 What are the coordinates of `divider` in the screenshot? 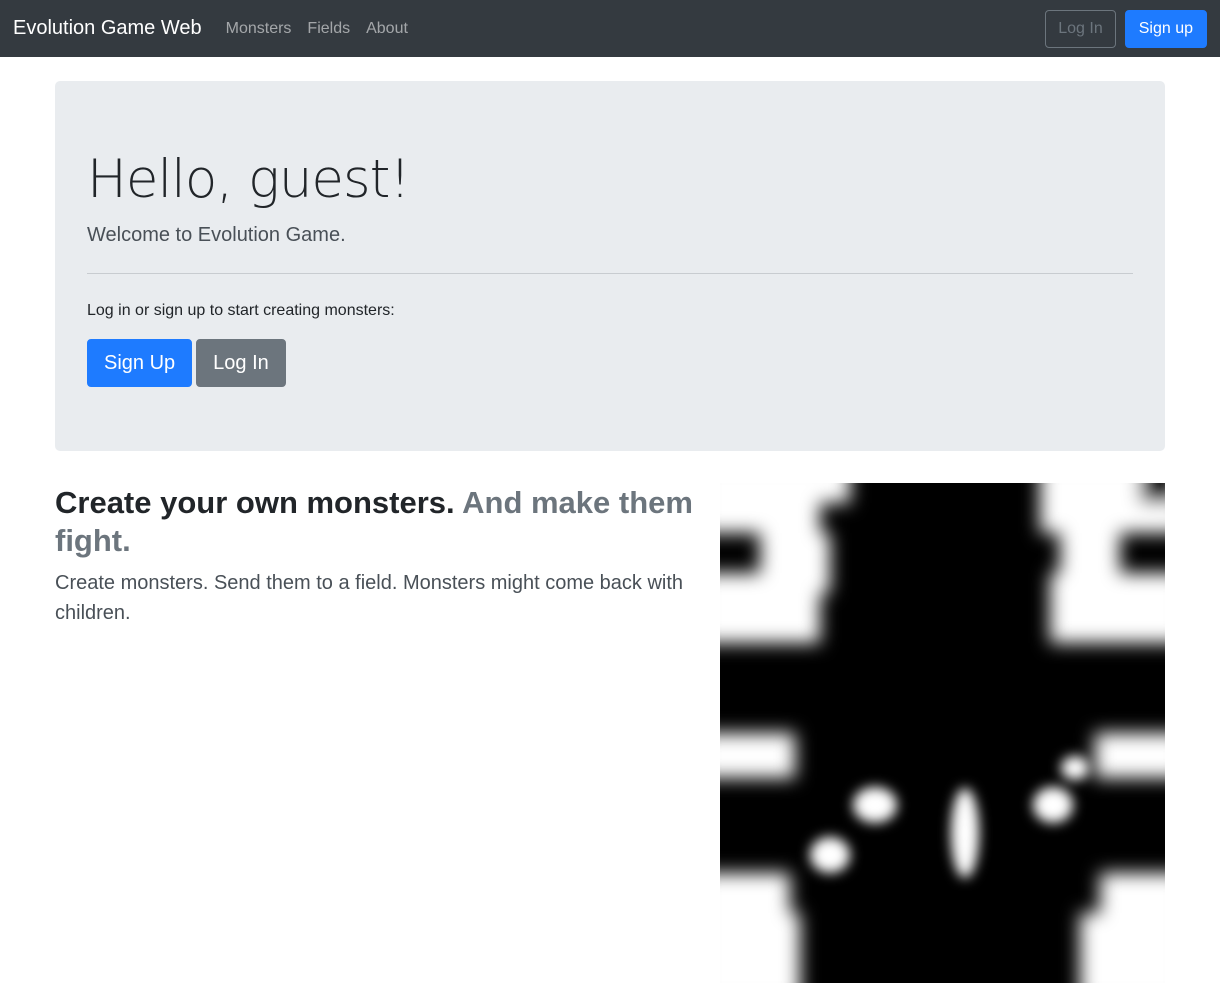 It's located at (610, 273).